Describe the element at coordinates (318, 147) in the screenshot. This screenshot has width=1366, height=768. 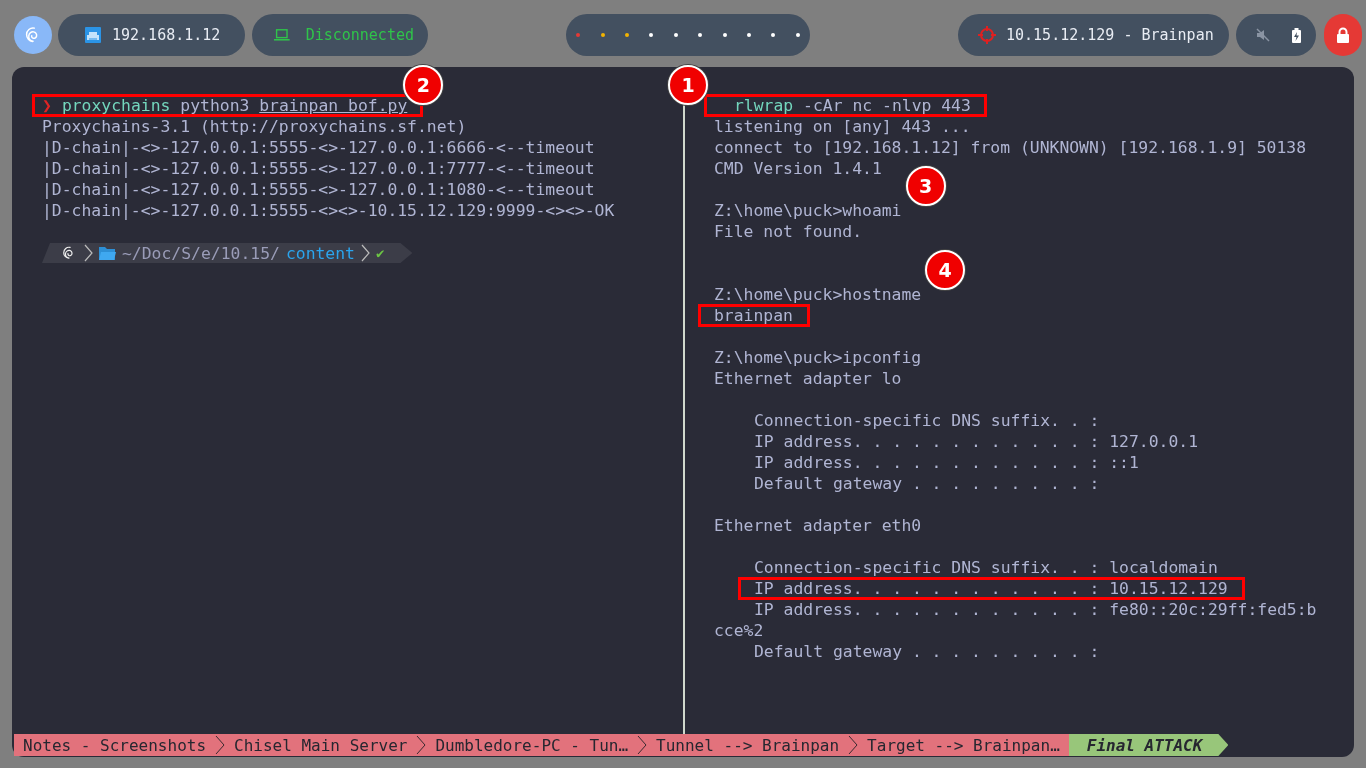
I see `terminal-line: |D-chain|-<>-127.0.0.1:5555-<>-127.0.0.1:6666-<--timeout` at that location.